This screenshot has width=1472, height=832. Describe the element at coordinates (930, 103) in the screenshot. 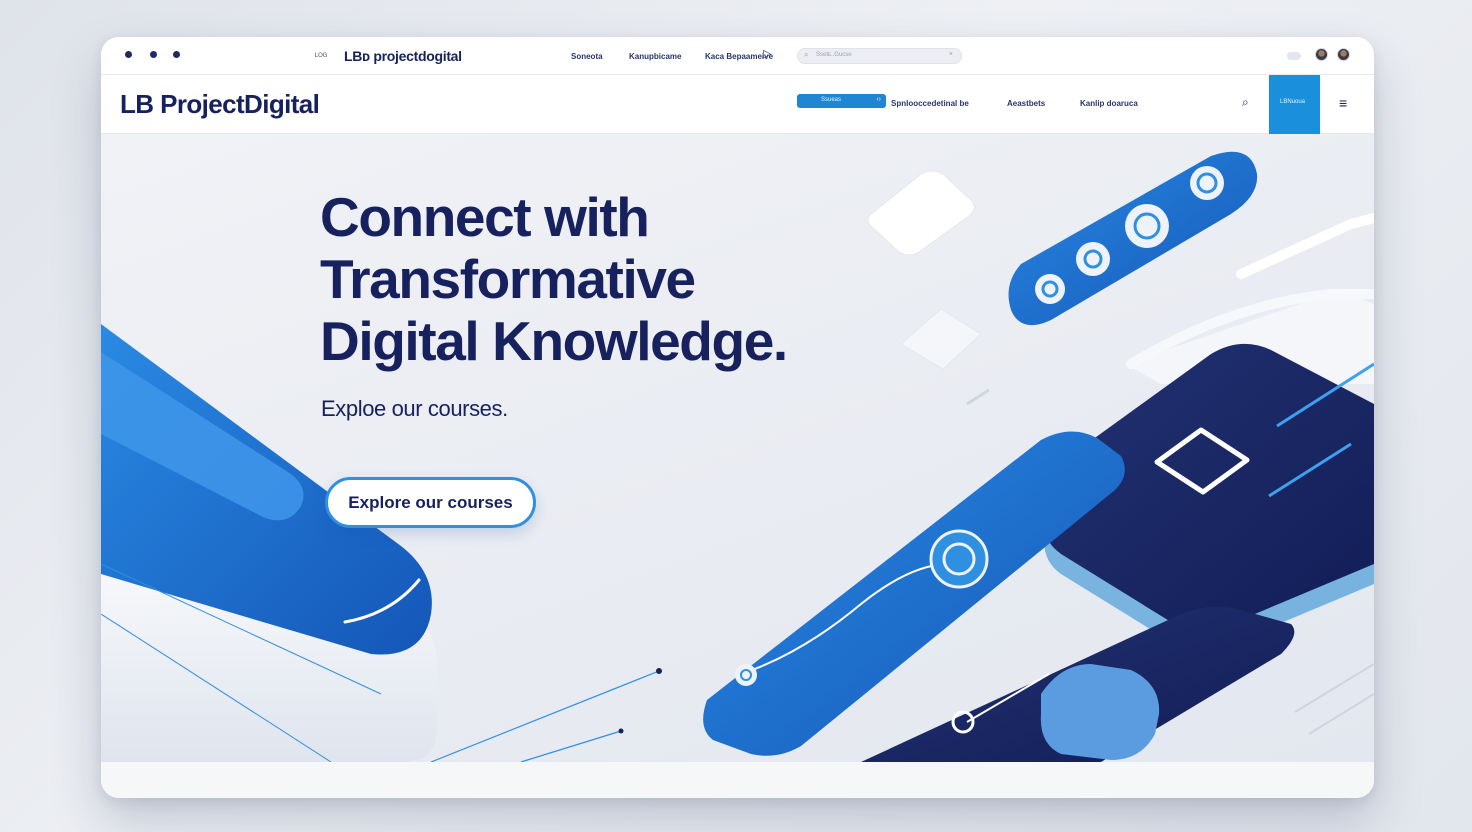

I see `nav-link: Spnlooccedetinal be` at that location.